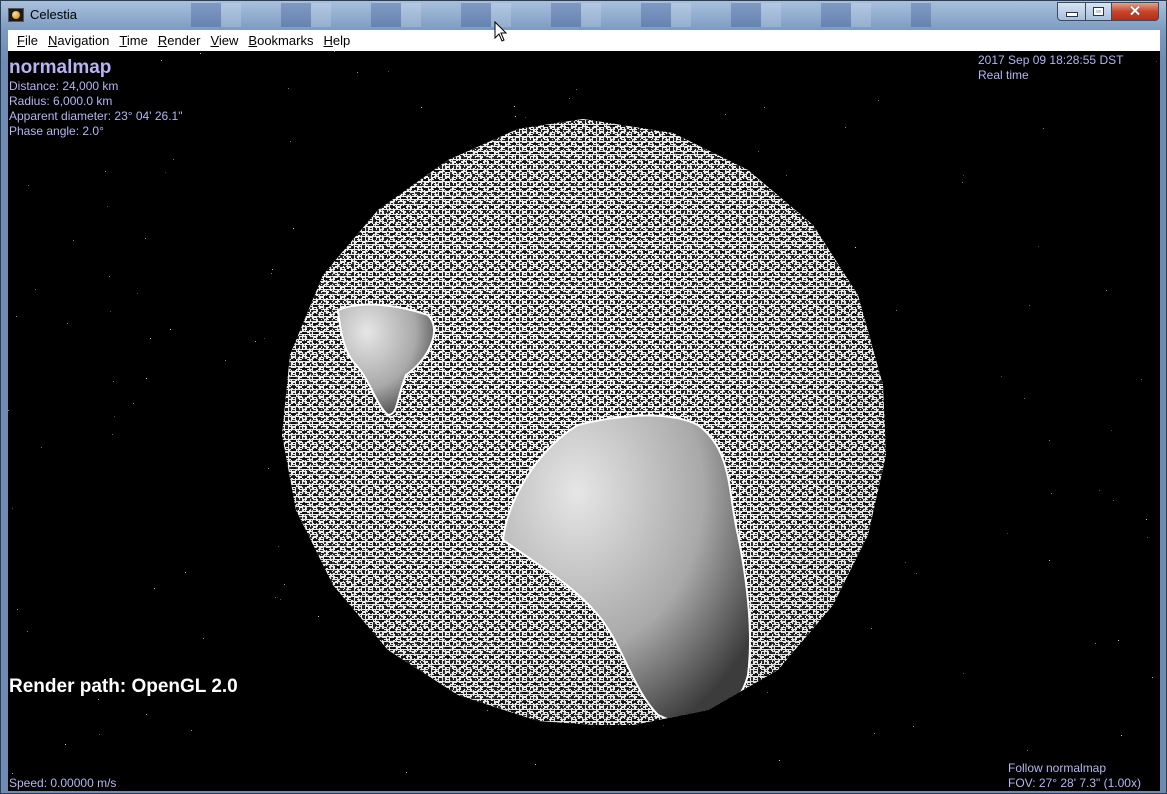  I want to click on maximize-button, so click(1098, 11).